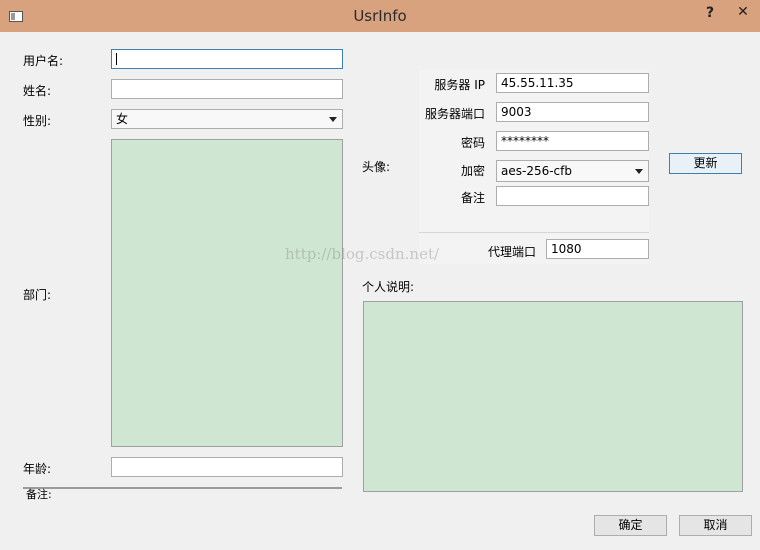  I want to click on server-port-label: 服务器端口, so click(454, 114).